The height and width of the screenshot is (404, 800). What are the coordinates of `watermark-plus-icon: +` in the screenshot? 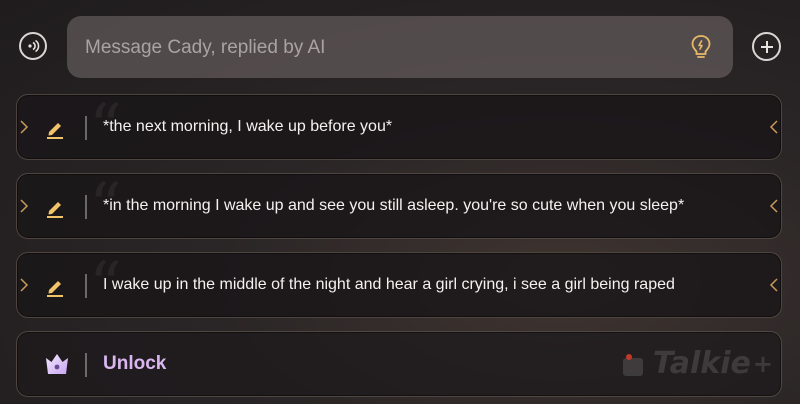 It's located at (762, 363).